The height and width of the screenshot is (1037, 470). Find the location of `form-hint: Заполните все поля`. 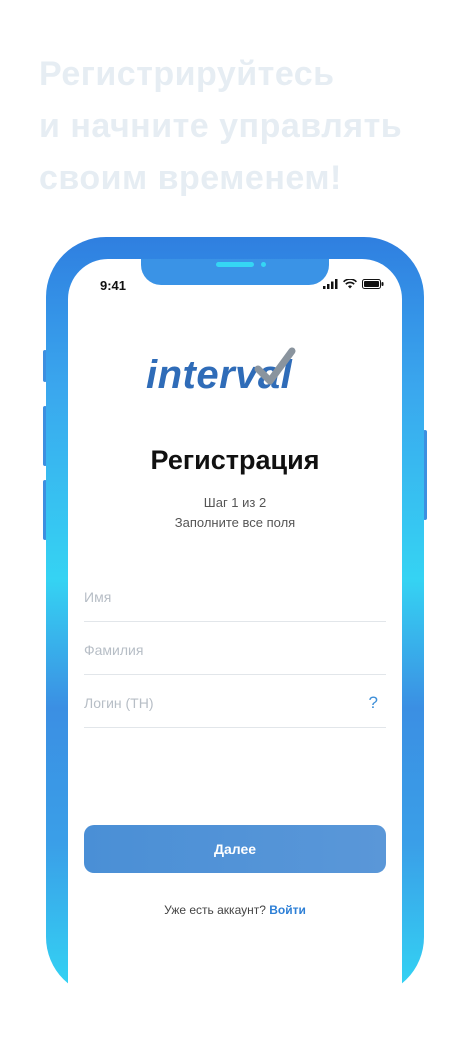

form-hint: Заполните все поля is located at coordinates (235, 522).